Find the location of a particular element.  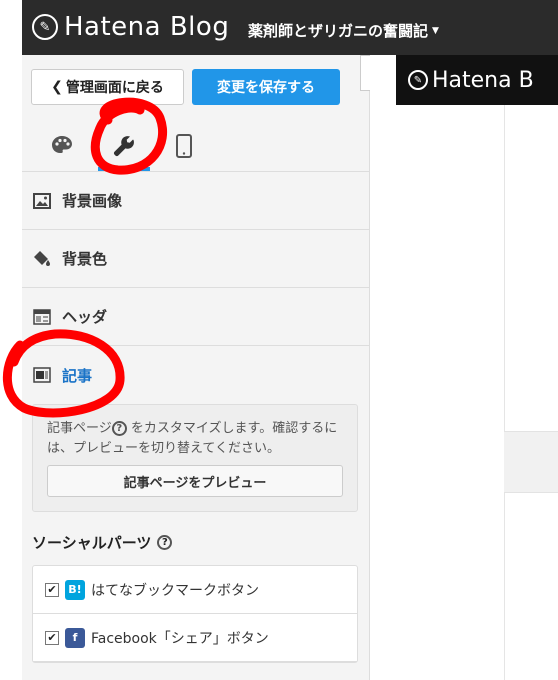

tab-design is located at coordinates (62, 146).